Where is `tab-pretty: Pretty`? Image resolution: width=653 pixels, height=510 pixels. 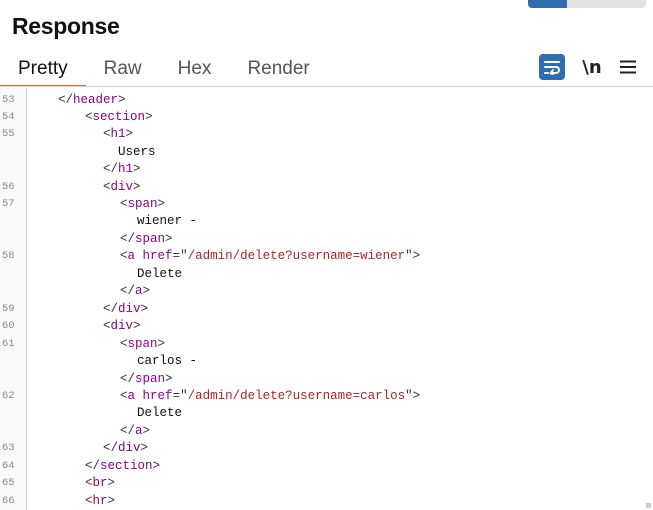 tab-pretty: Pretty is located at coordinates (43, 71).